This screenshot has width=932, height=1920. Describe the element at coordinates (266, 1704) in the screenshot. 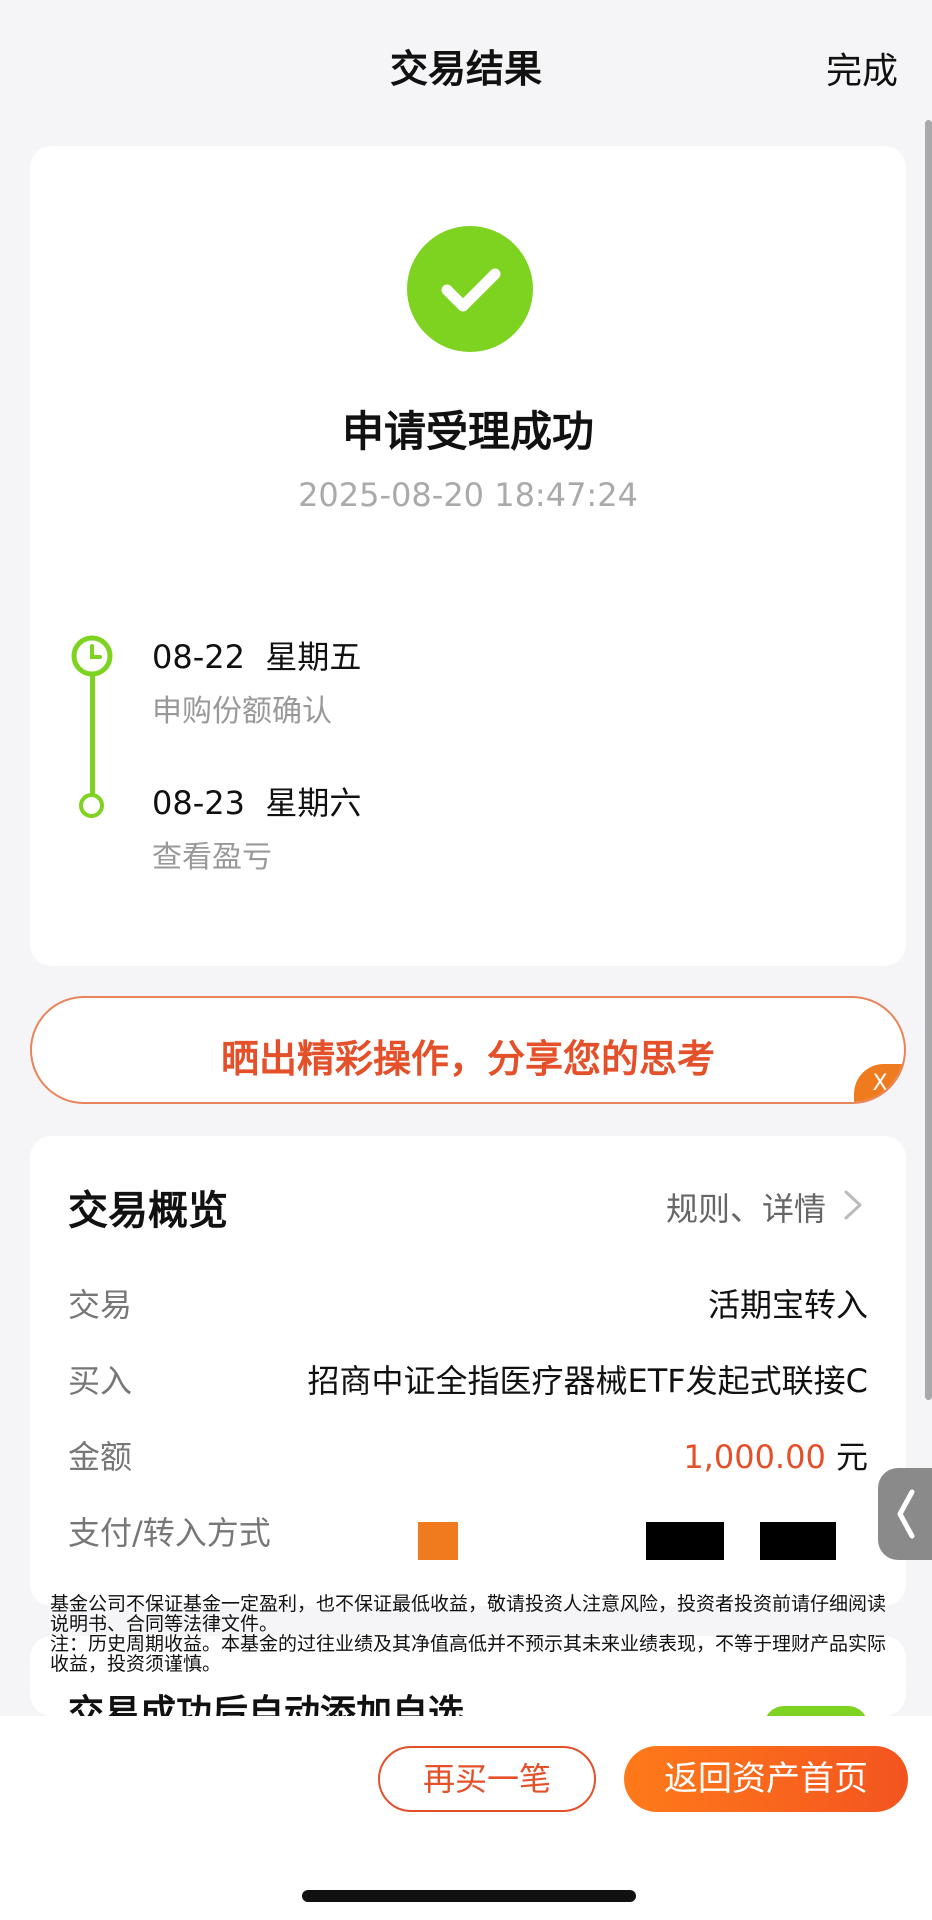

I see `auto-add-label: 交易成功后自动添加自选` at that location.